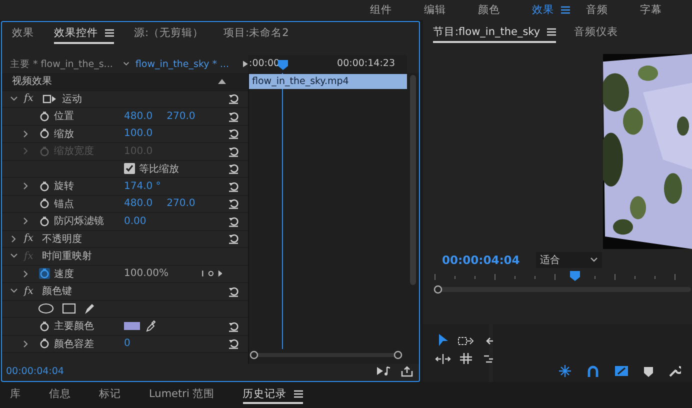  What do you see at coordinates (494, 33) in the screenshot?
I see `panel-tab: 节目:flow_in_the_sky` at bounding box center [494, 33].